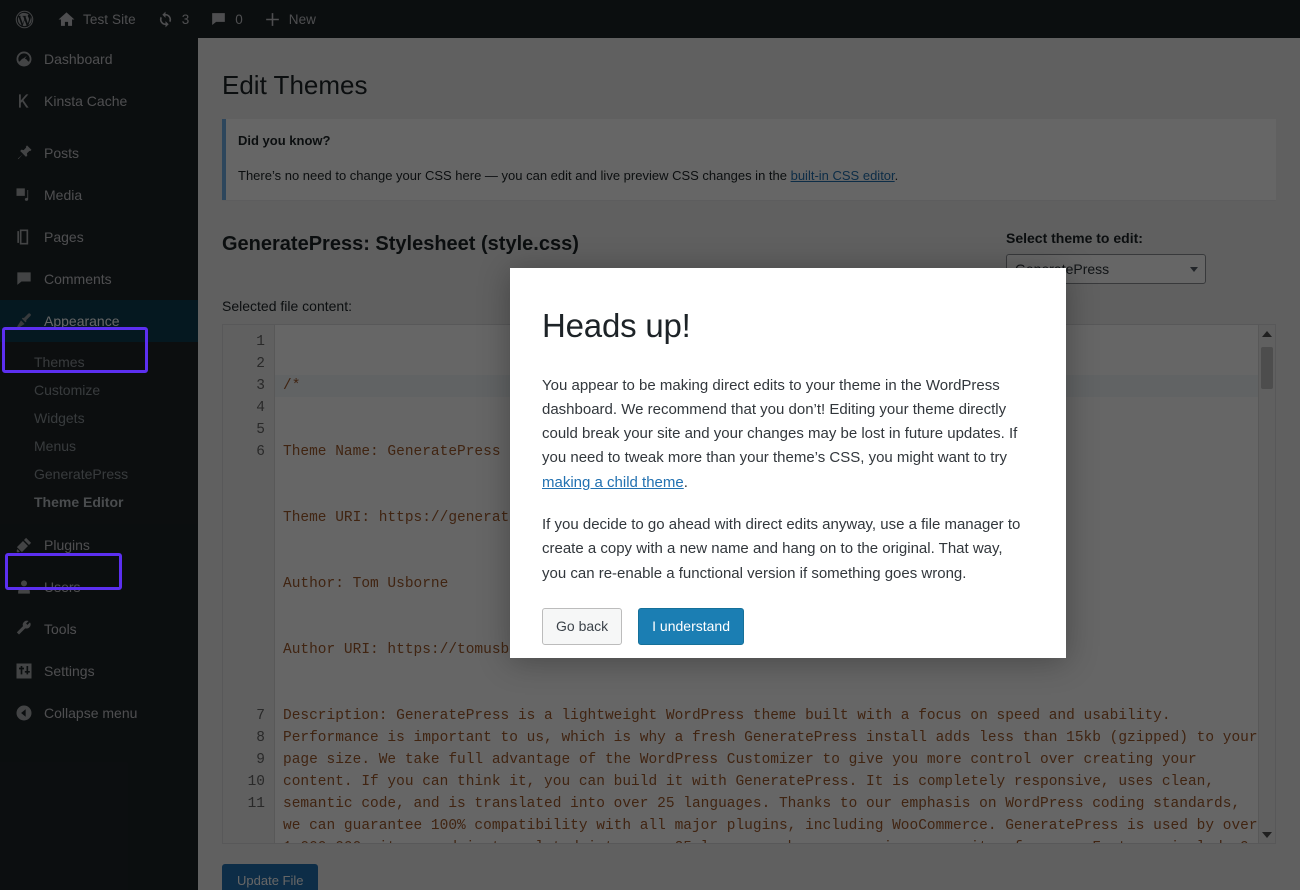  What do you see at coordinates (616, 325) in the screenshot?
I see `modal-heading: Heads up!` at bounding box center [616, 325].